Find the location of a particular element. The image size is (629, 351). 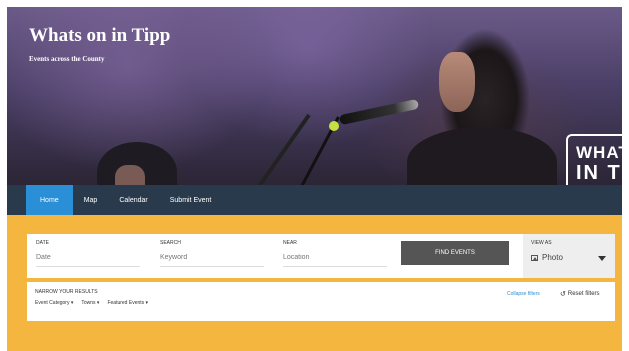

logo-line-2: IN T is located at coordinates (599, 173).